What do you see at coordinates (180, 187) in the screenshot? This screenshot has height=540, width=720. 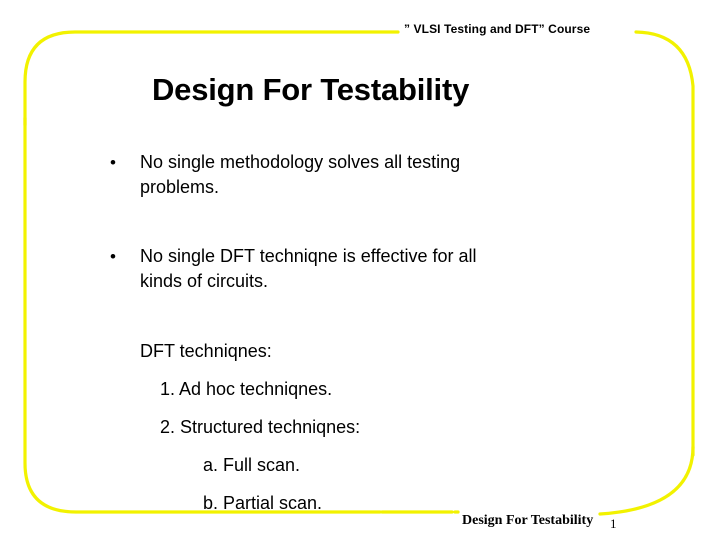 I see `bullet-line: problems.` at bounding box center [180, 187].